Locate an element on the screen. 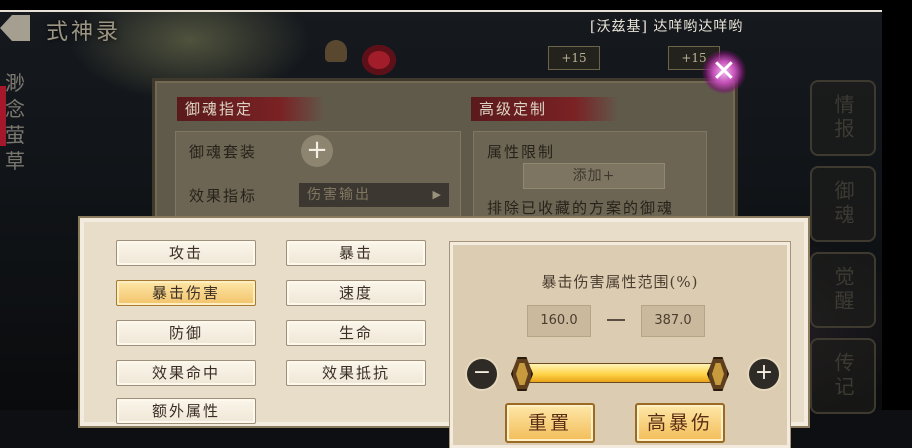 The width and height of the screenshot is (912, 448). tab-soul: 御魂 is located at coordinates (843, 204).